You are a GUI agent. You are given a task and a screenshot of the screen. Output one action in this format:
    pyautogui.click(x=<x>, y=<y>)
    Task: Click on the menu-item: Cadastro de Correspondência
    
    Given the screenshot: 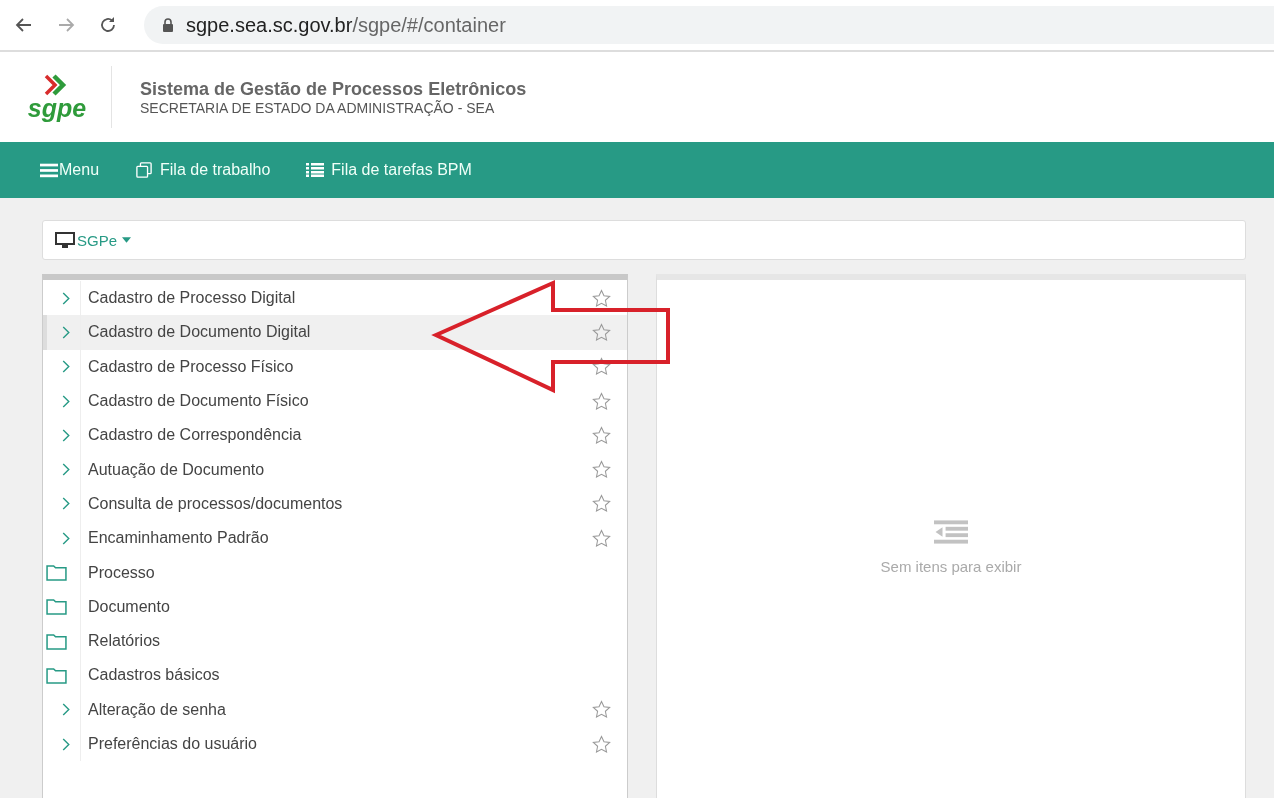 What is the action you would take?
    pyautogui.click(x=335, y=435)
    